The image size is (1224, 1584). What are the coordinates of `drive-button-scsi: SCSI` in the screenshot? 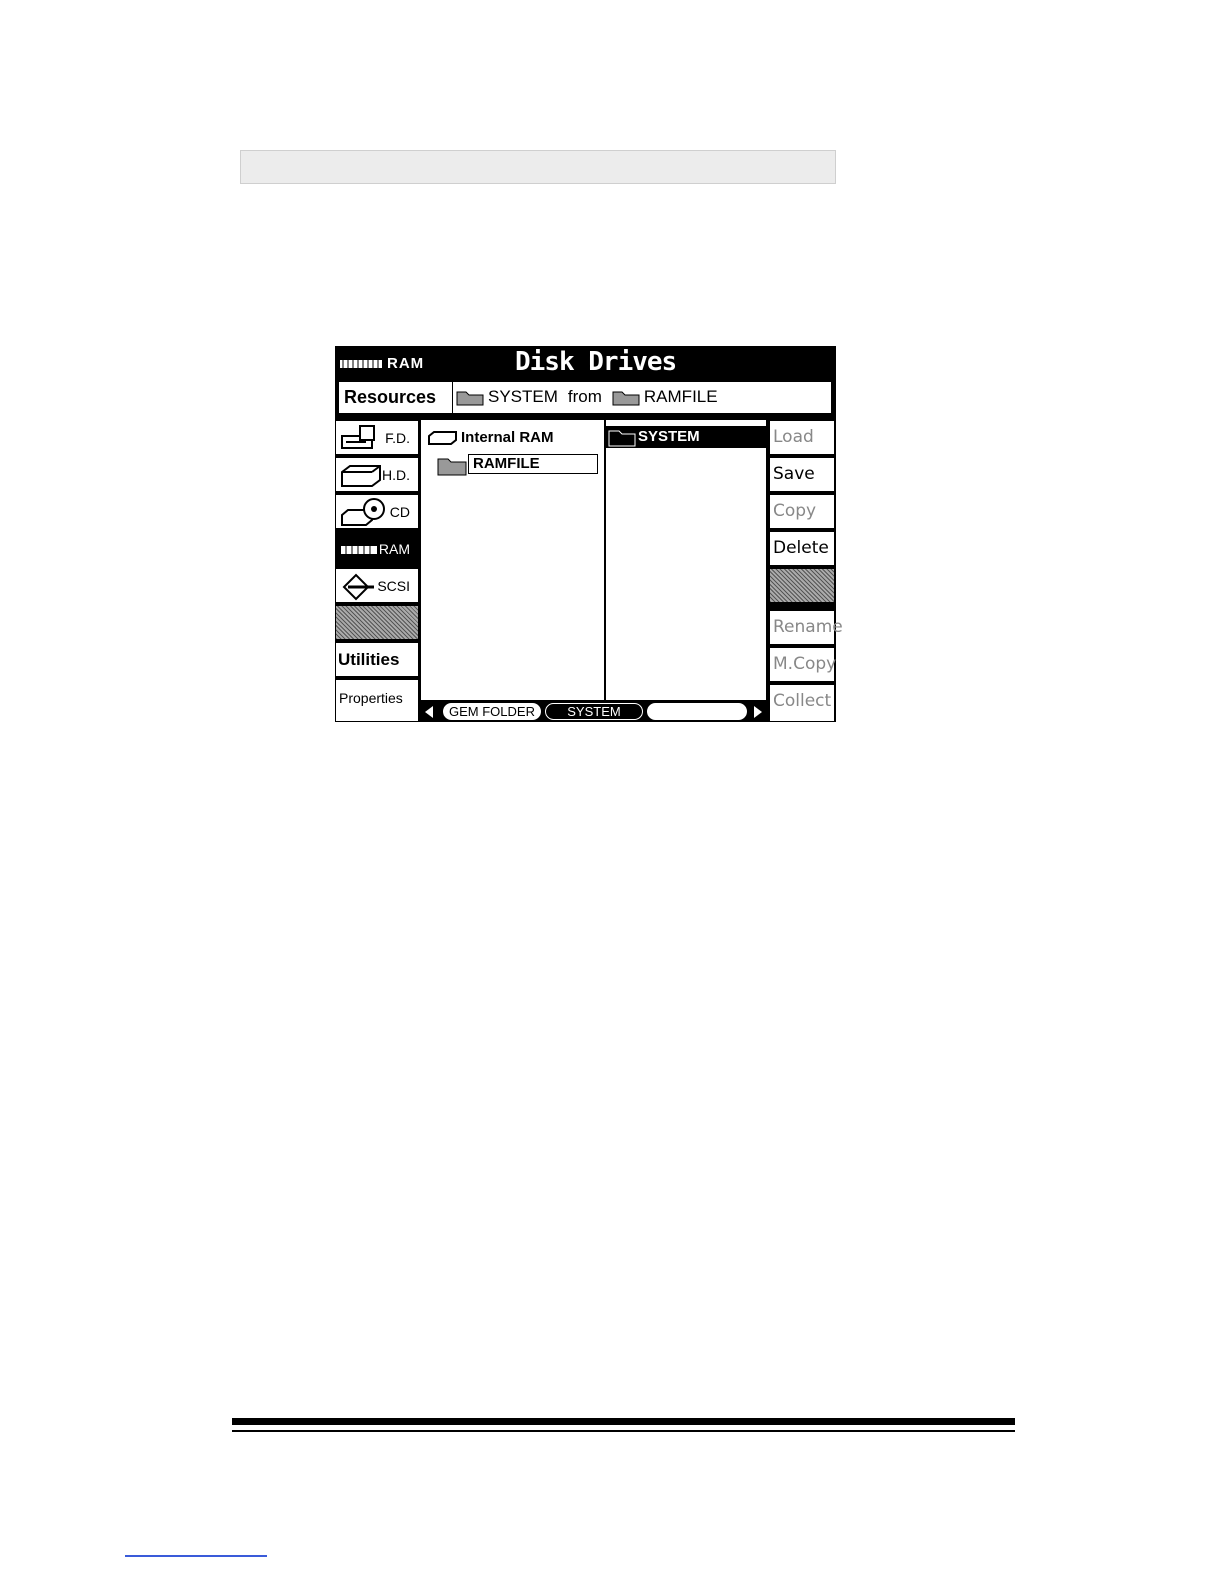 It's located at (377, 585).